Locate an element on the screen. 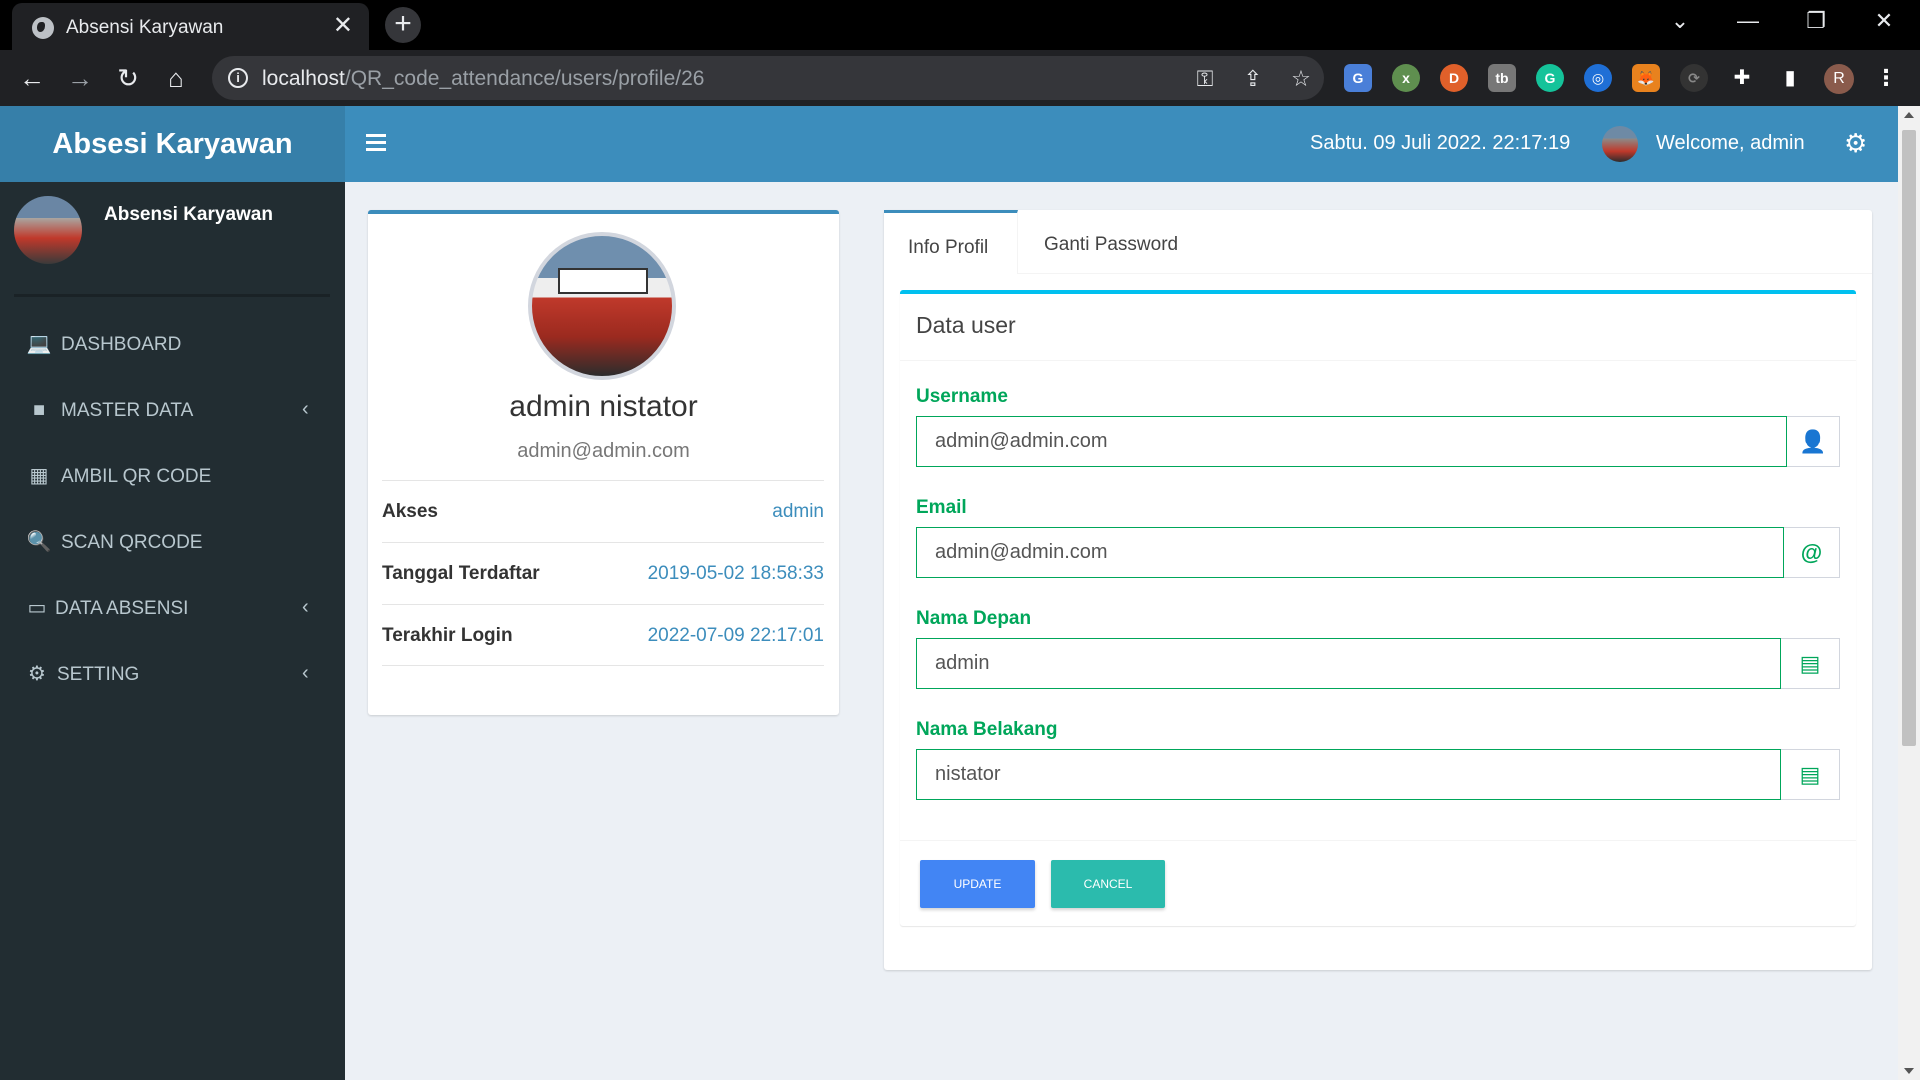 Image resolution: width=1920 pixels, height=1080 pixels. forward-icon: → is located at coordinates (80, 78).